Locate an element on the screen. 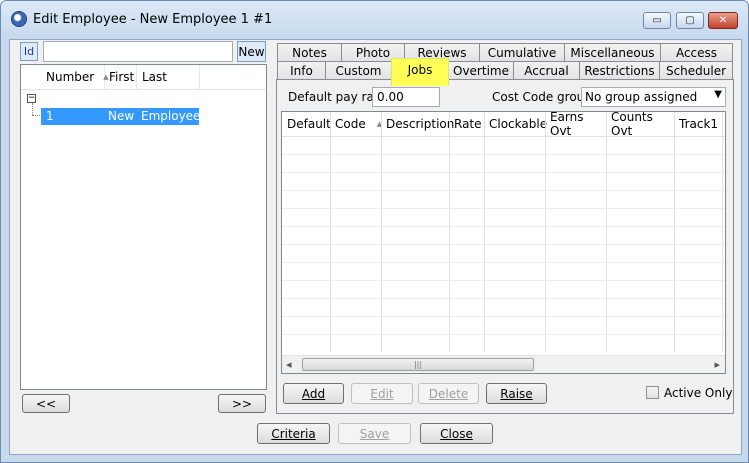  col-counts-ovt-label: Counts Ovt is located at coordinates (632, 124).